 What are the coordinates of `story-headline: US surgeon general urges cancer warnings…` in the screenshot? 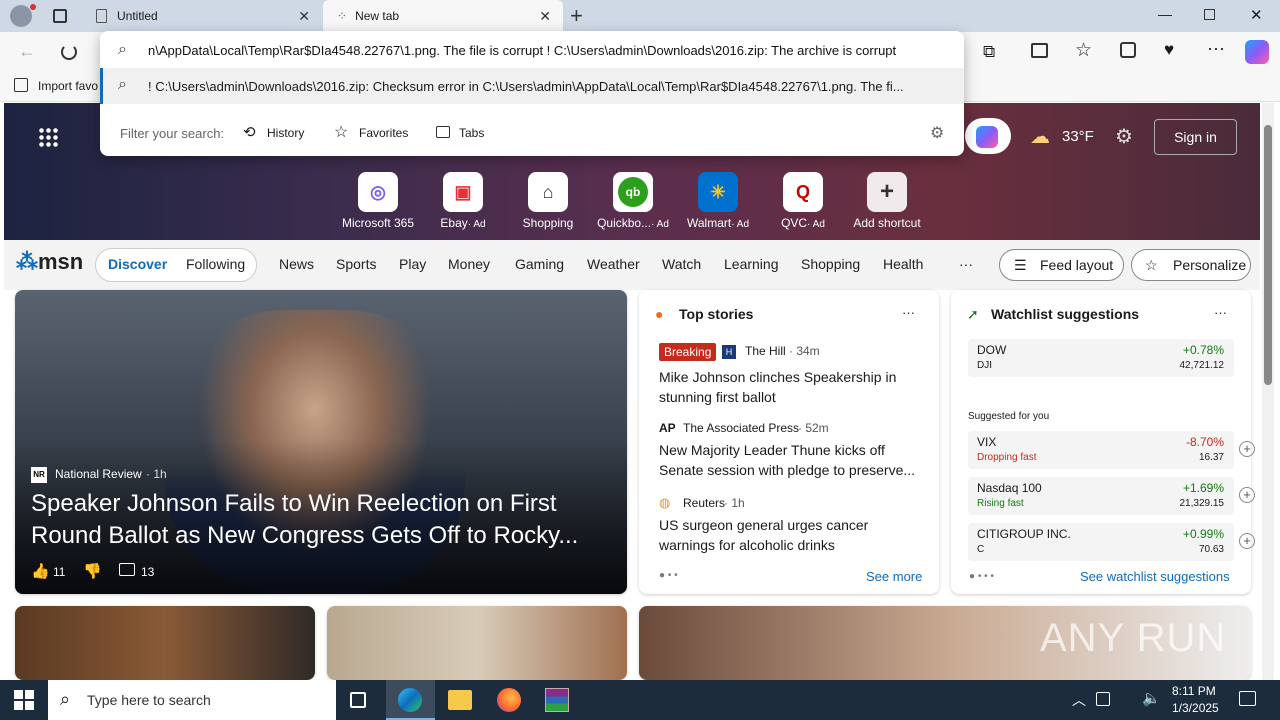 It's located at (790, 535).